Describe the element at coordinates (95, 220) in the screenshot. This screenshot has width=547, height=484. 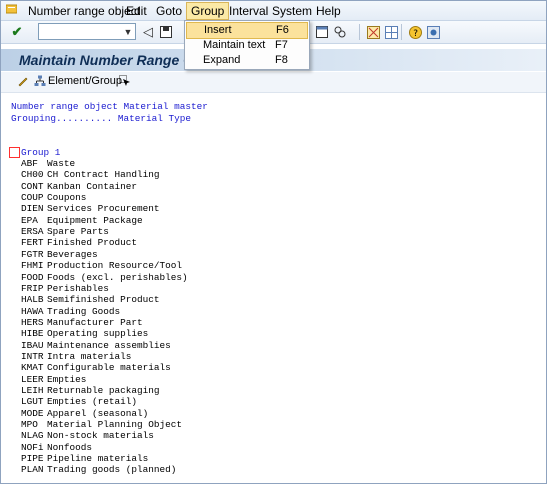
I see `material-type-text: Equipment Package` at that location.